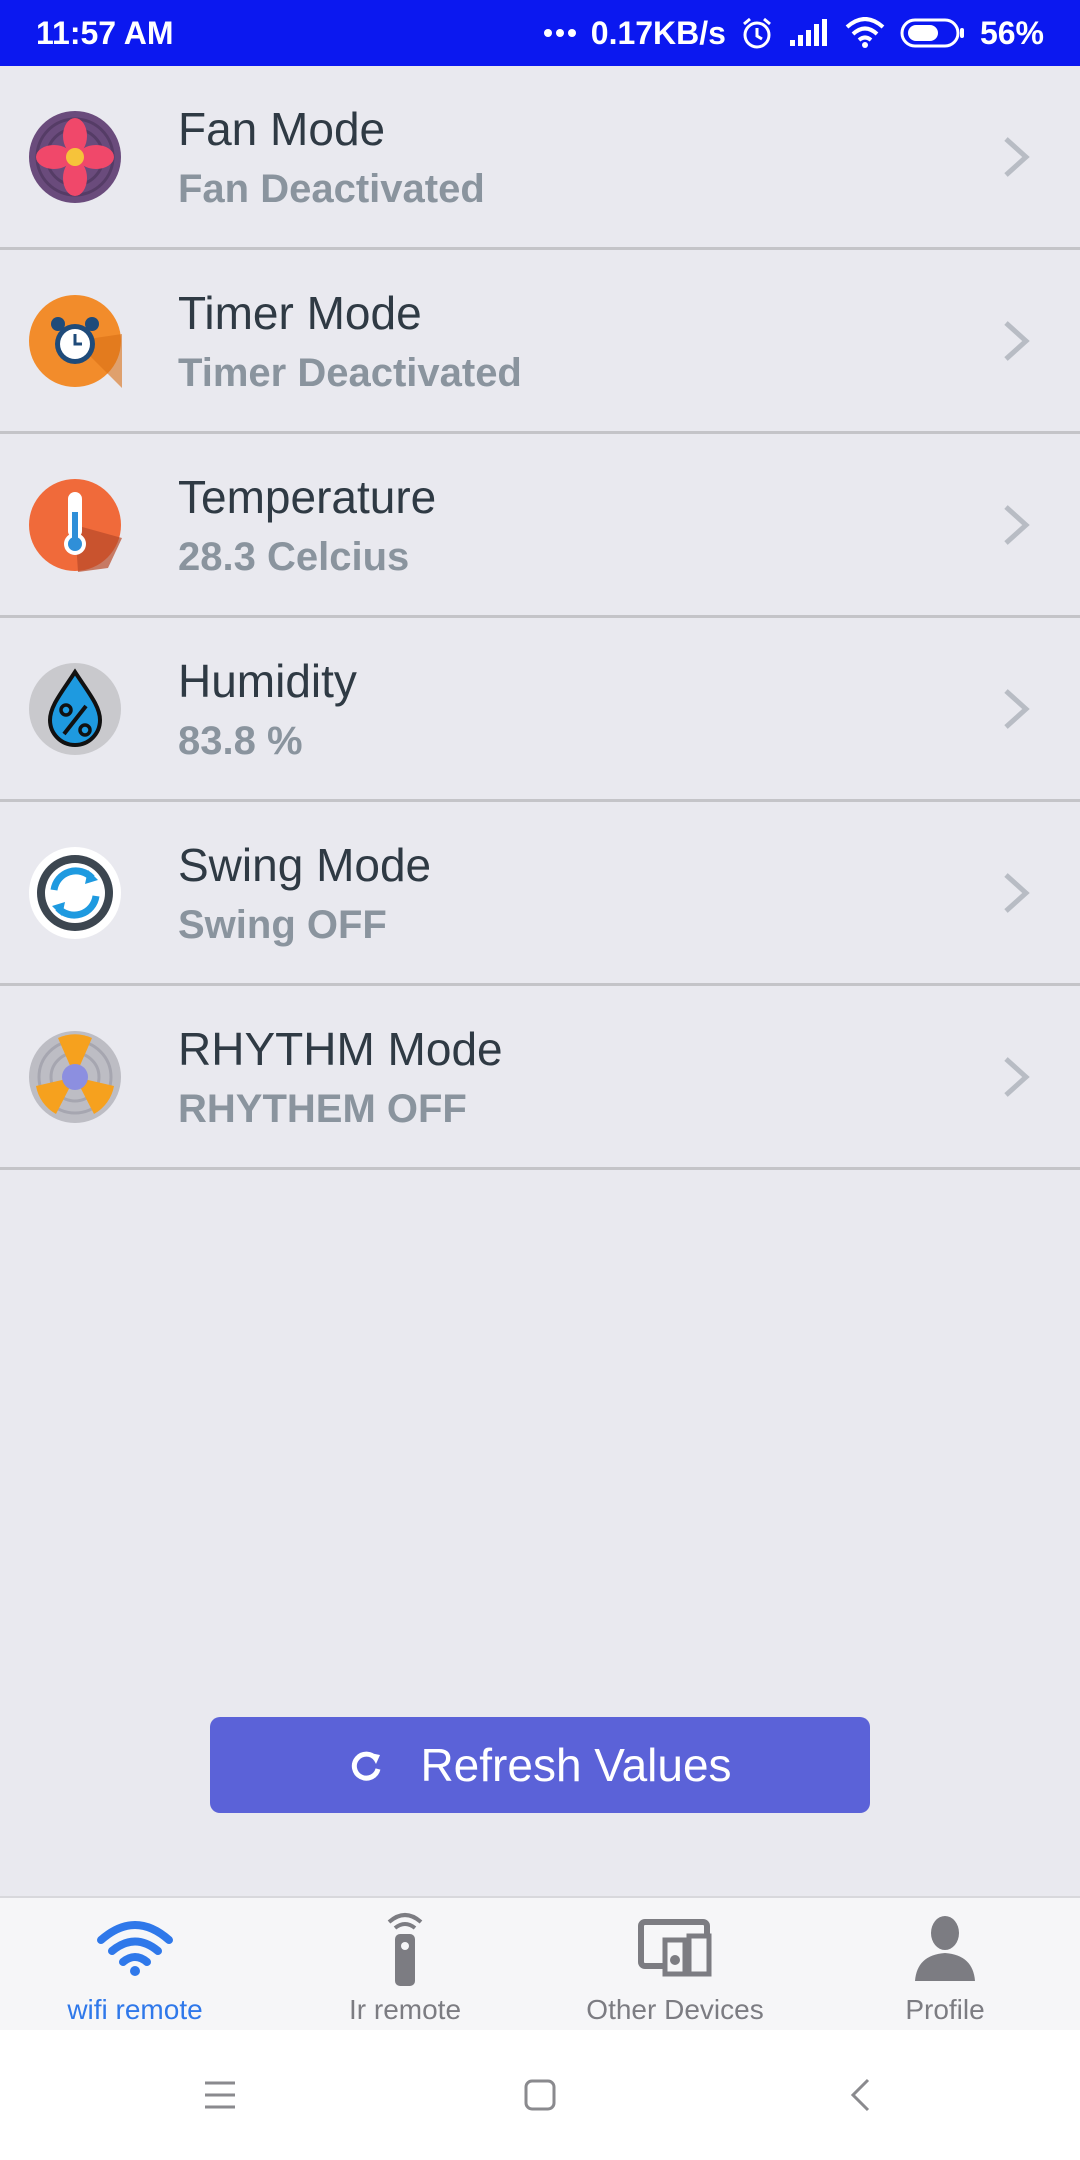 The width and height of the screenshot is (1080, 2160). What do you see at coordinates (366, 1766) in the screenshot?
I see `refresh-icon` at bounding box center [366, 1766].